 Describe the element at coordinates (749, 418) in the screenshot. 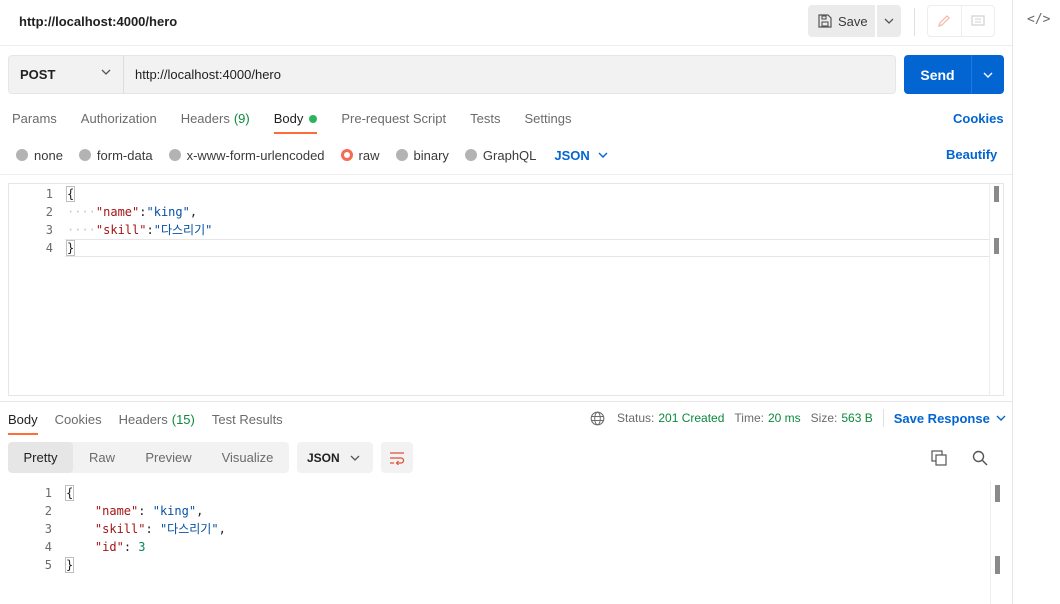

I see `time-label: Time:` at that location.